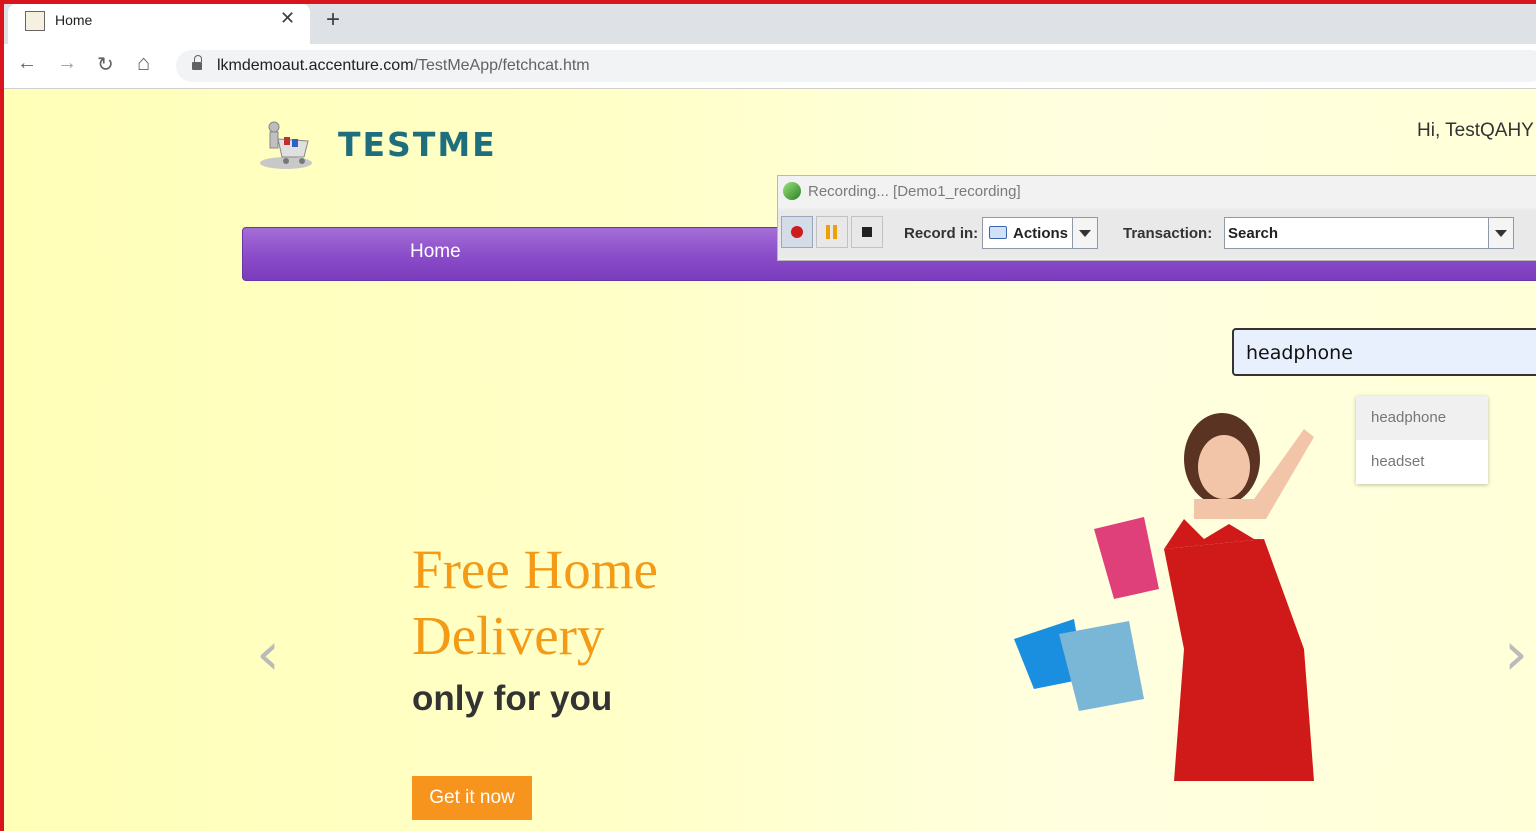 This screenshot has width=1536, height=831. What do you see at coordinates (998, 232) in the screenshot?
I see `folder-icon` at bounding box center [998, 232].